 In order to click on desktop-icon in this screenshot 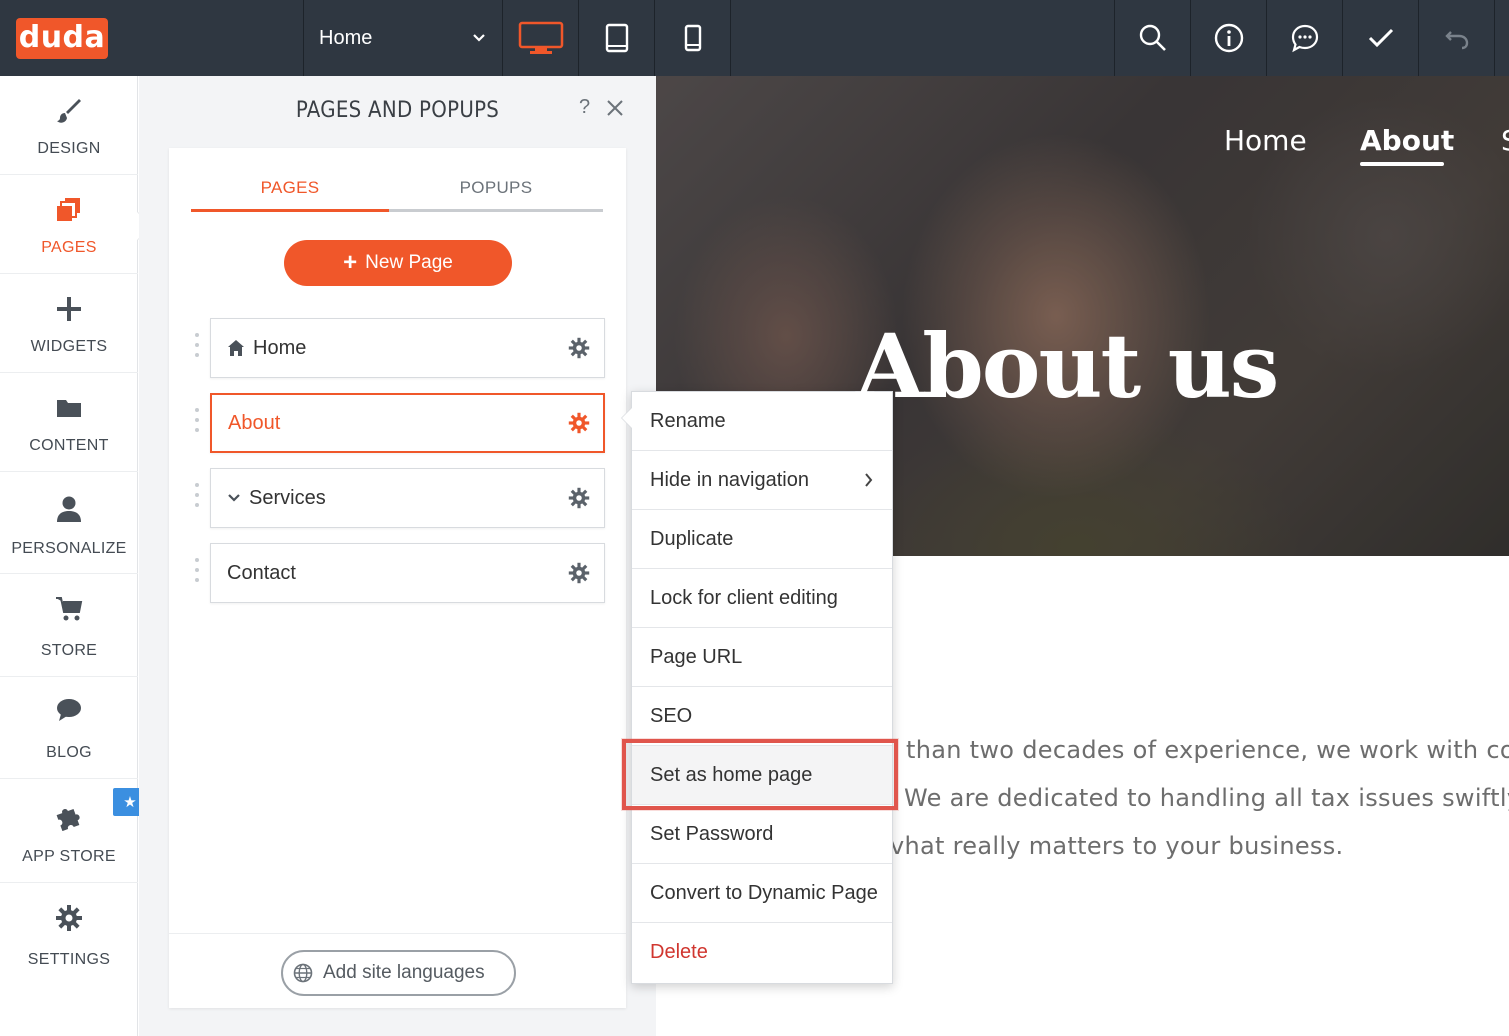, I will do `click(540, 37)`.